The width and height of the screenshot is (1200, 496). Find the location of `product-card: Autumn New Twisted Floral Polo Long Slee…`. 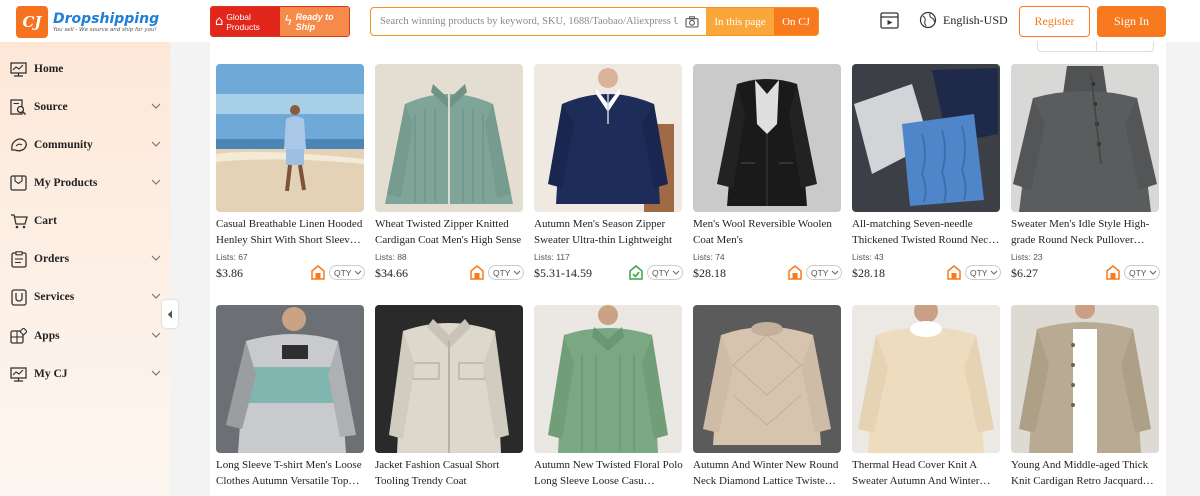

product-card: Autumn New Twisted Floral Polo Long Slee… is located at coordinates (609, 397).